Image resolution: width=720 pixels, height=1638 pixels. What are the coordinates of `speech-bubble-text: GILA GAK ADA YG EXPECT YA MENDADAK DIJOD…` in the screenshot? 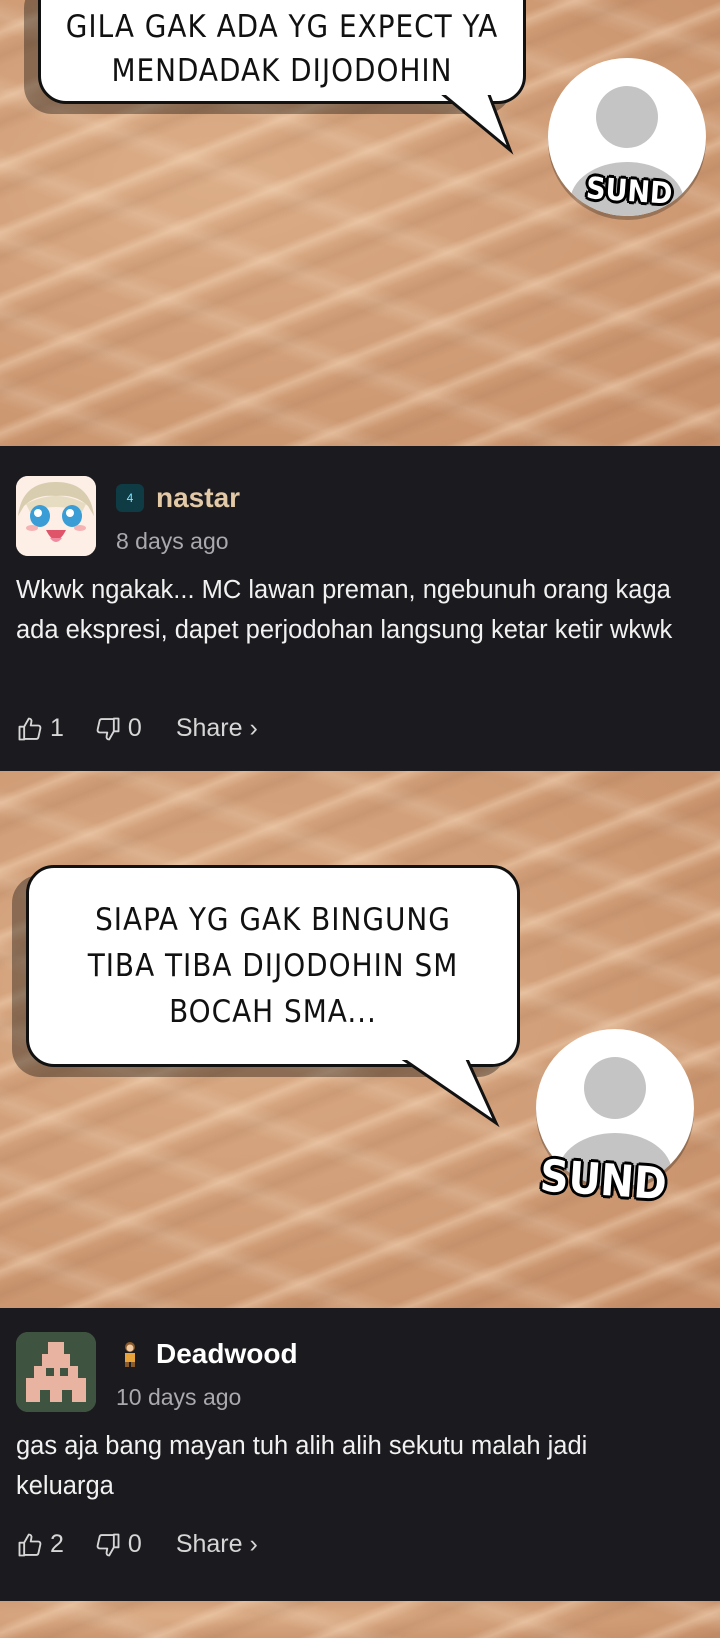 It's located at (282, 49).